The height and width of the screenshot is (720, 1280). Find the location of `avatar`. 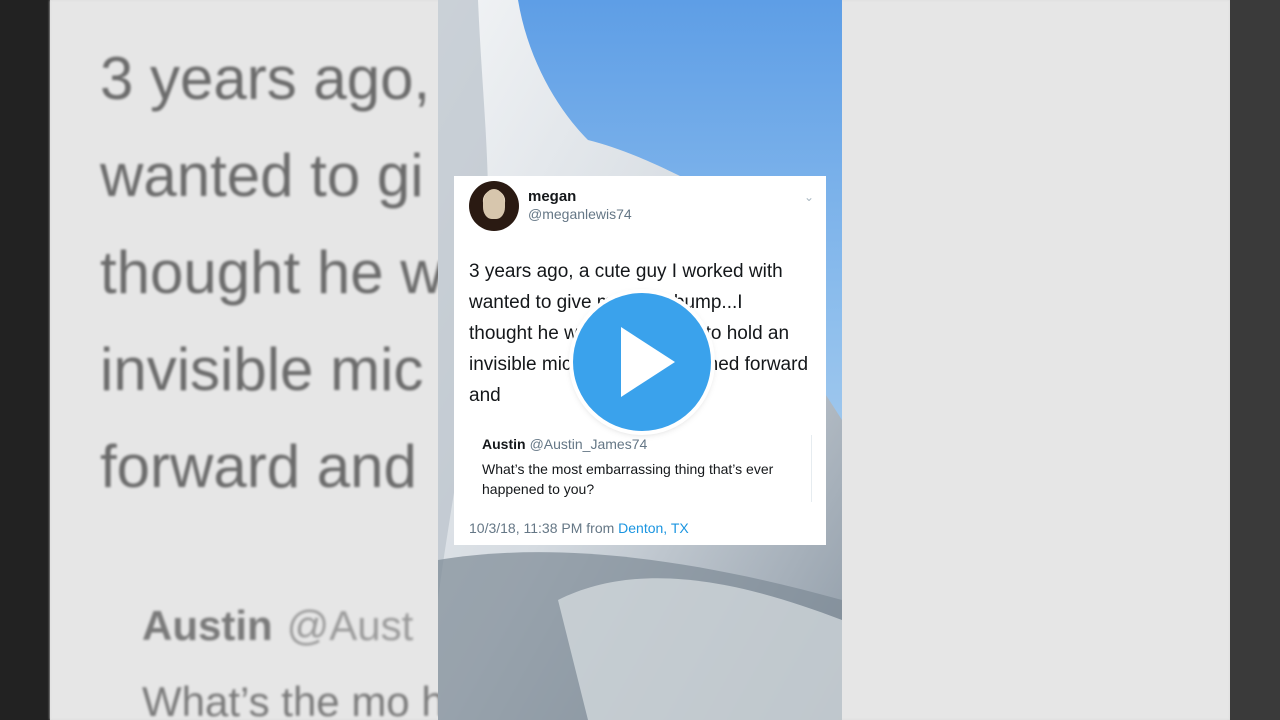

avatar is located at coordinates (494, 206).